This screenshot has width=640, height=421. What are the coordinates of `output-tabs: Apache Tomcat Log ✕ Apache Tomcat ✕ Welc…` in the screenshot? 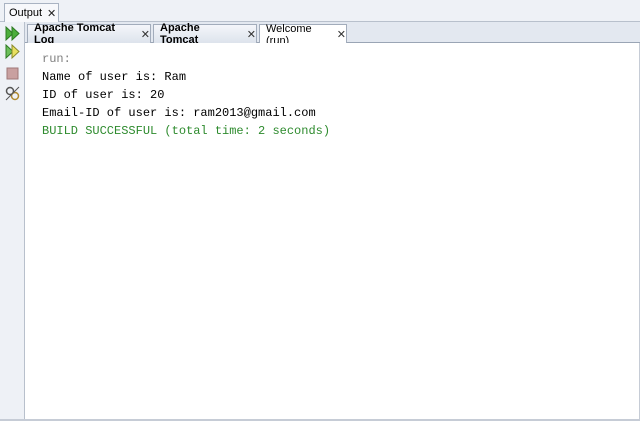 It's located at (332, 34).